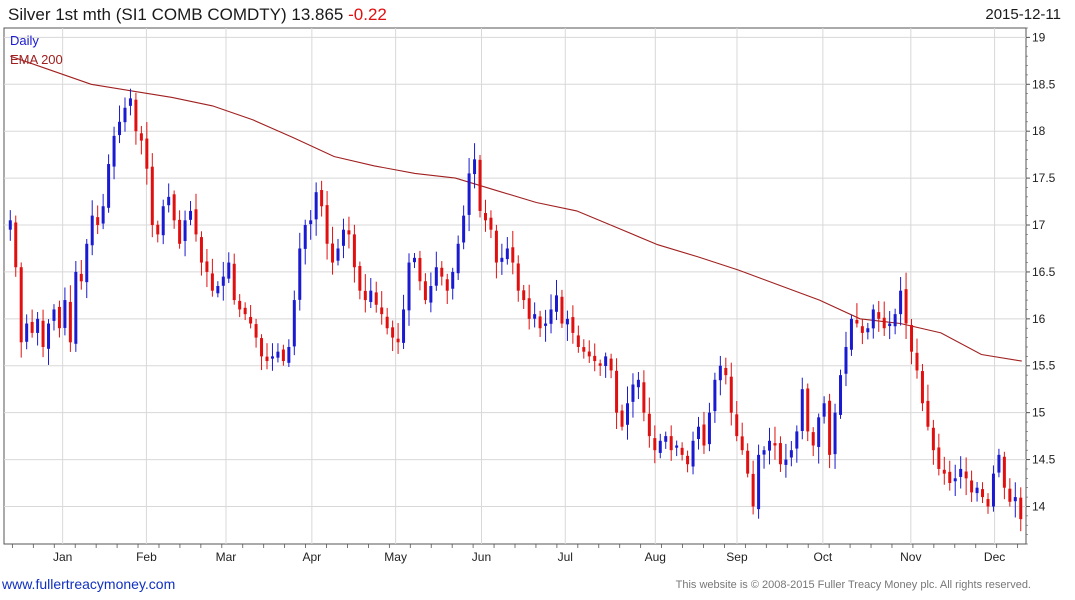  What do you see at coordinates (823, 557) in the screenshot?
I see `x-tick-label: Oct` at bounding box center [823, 557].